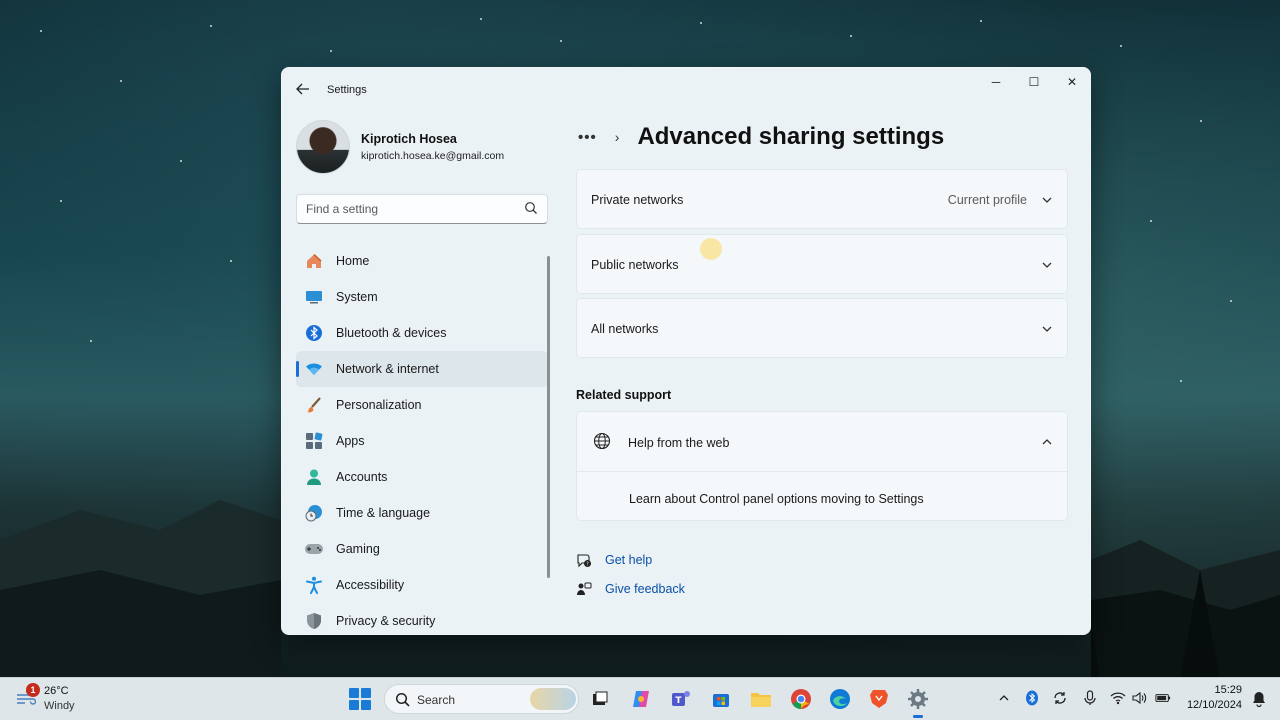 The height and width of the screenshot is (720, 1280). Describe the element at coordinates (362, 477) in the screenshot. I see `sidebar-item-label: Accounts` at that location.